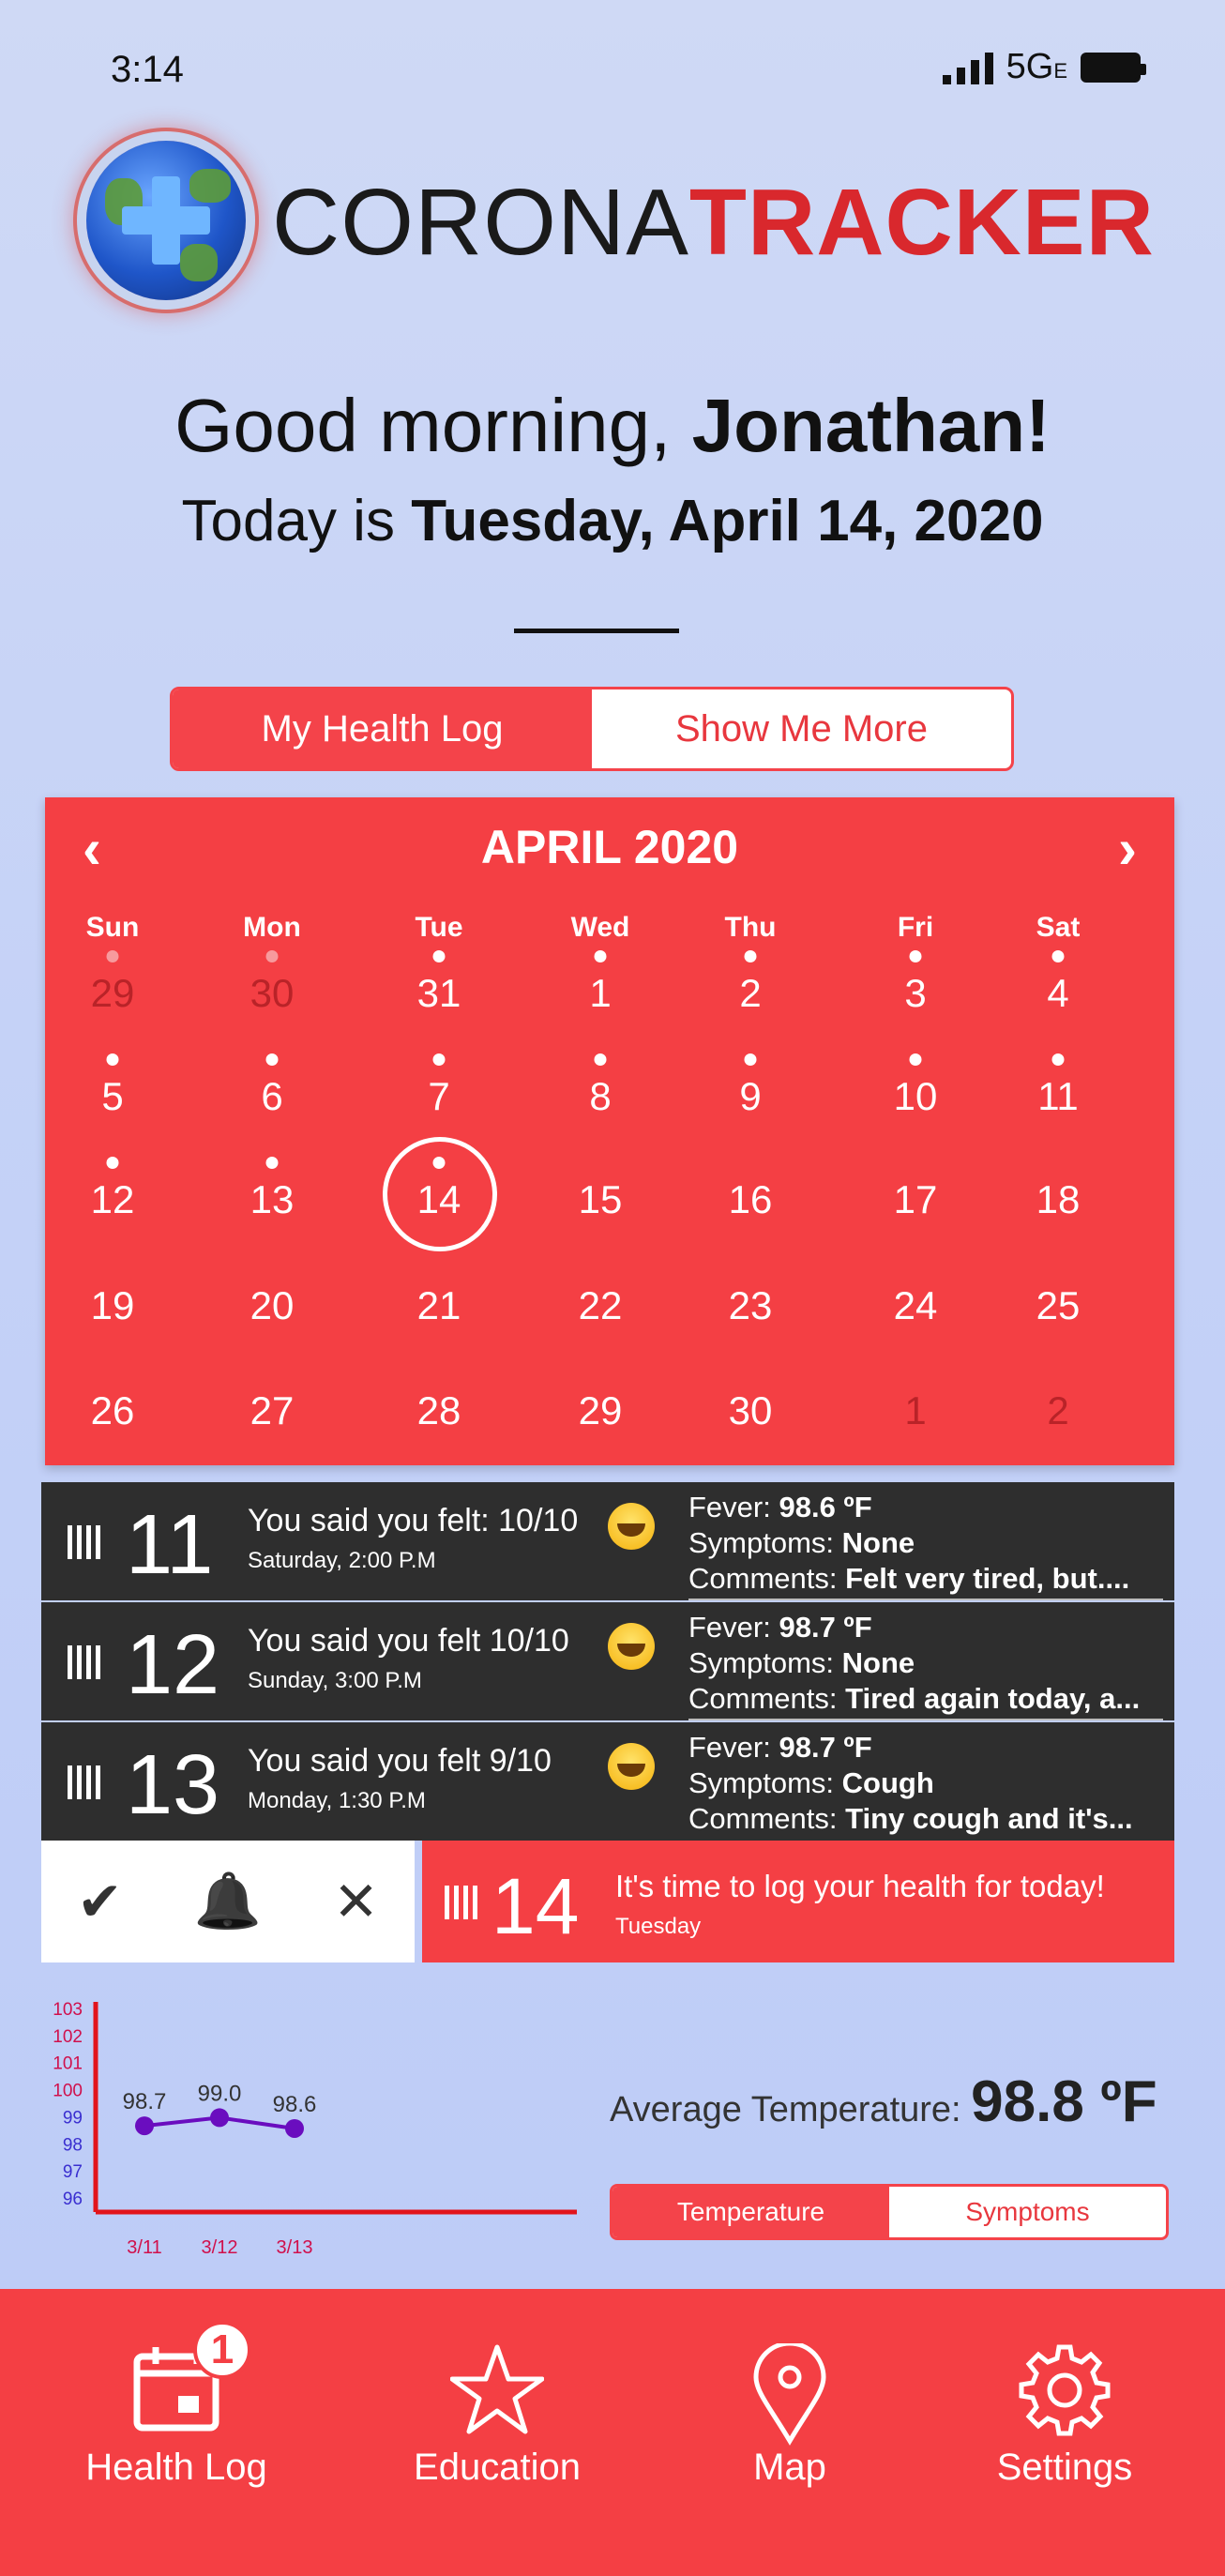 This screenshot has width=1225, height=2576. Describe the element at coordinates (382, 728) in the screenshot. I see `tab-my-health-log: My Health Log` at that location.